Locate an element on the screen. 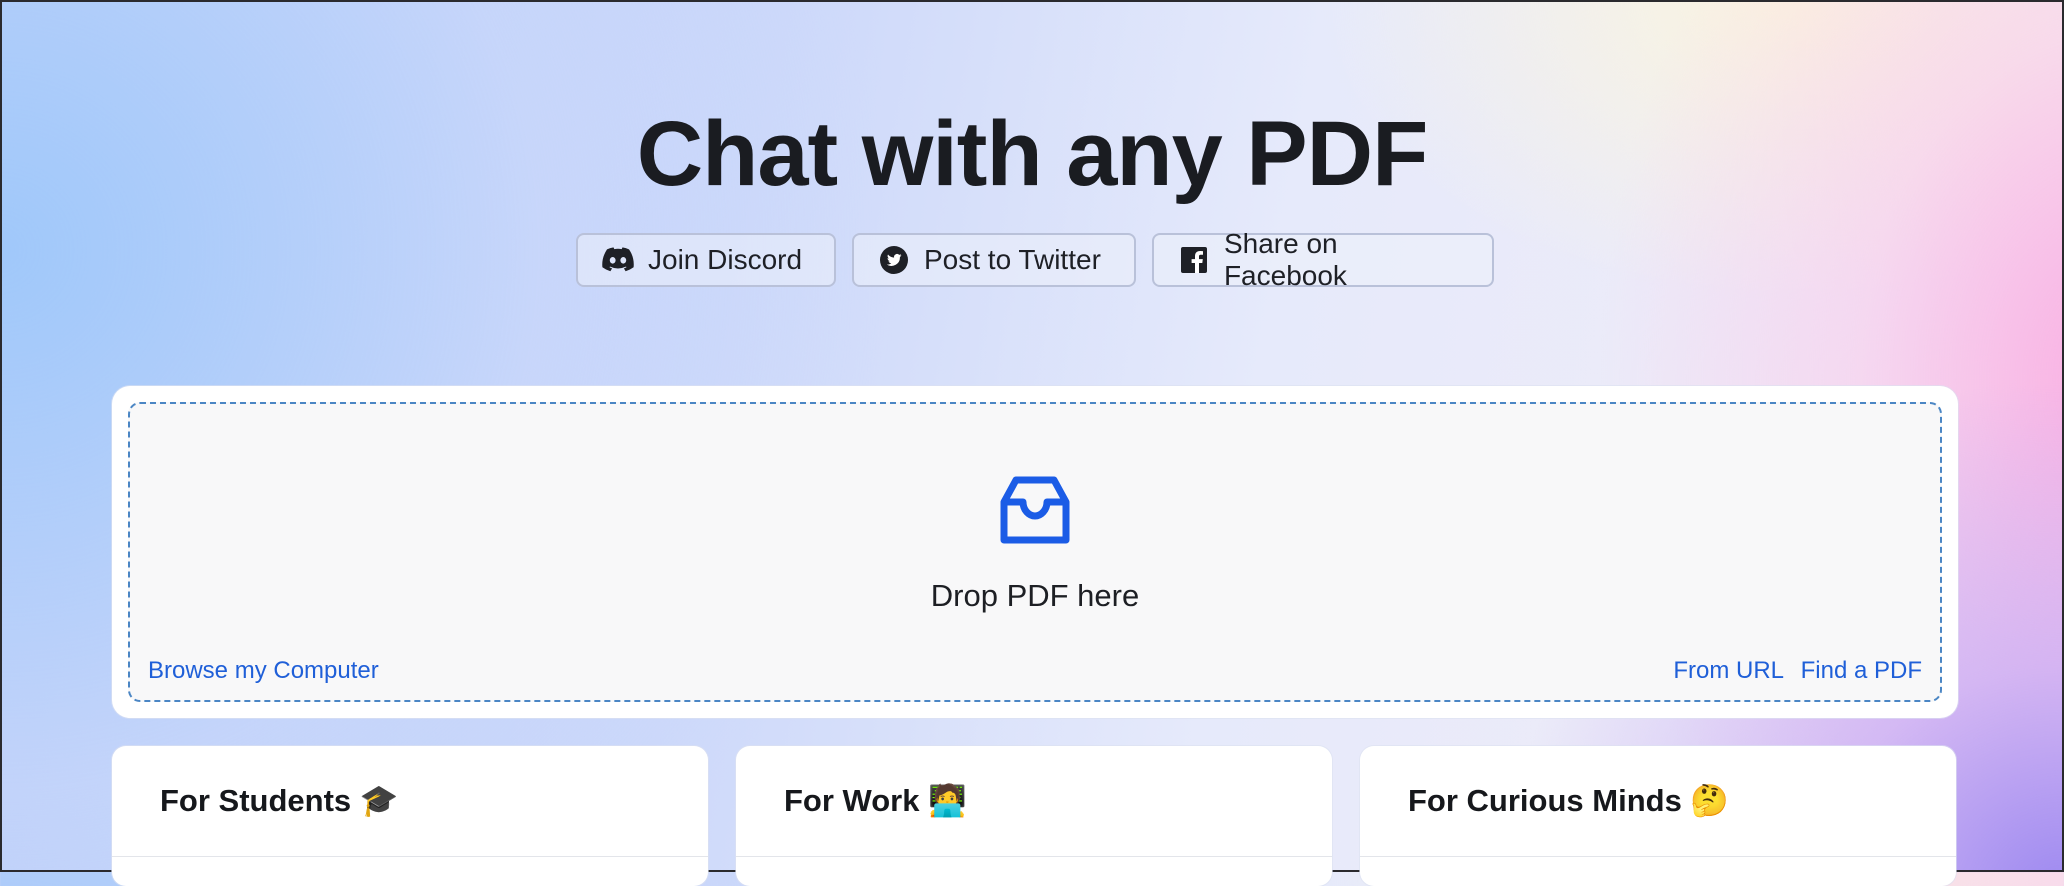 The height and width of the screenshot is (886, 2064). discord-icon is located at coordinates (618, 260).